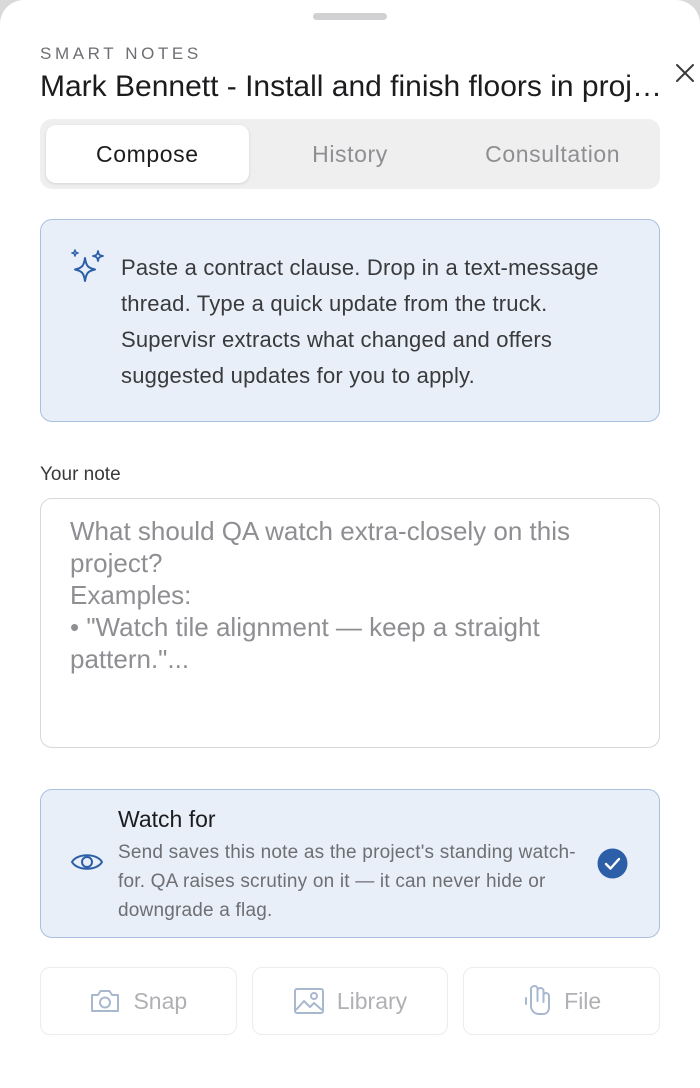 The height and width of the screenshot is (1088, 700). I want to click on tab-history: History, so click(350, 154).